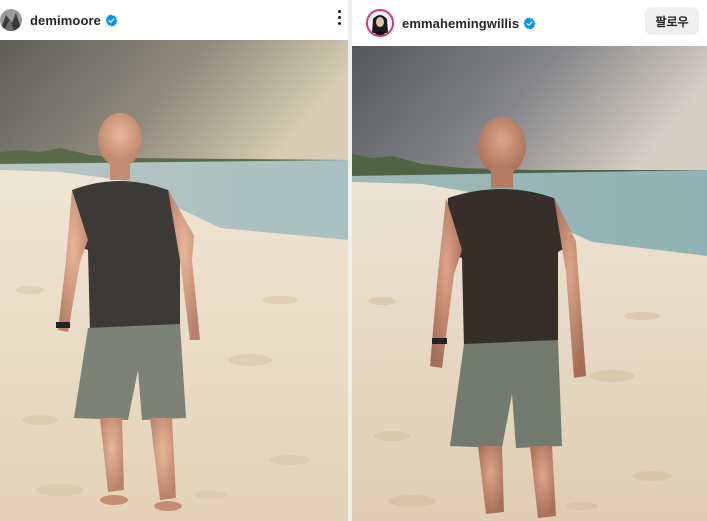  What do you see at coordinates (672, 21) in the screenshot?
I see `follow-button: 팔로우` at bounding box center [672, 21].